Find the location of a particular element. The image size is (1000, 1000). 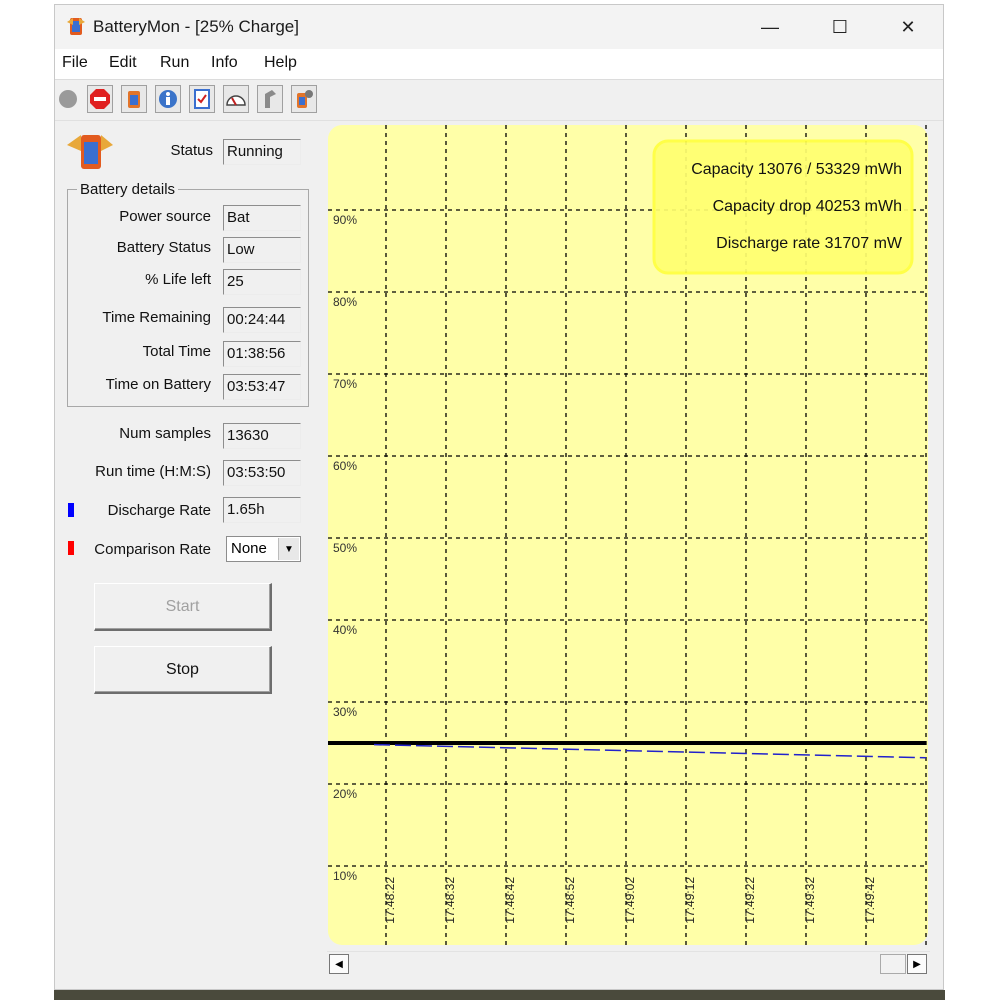

desktop-background-bottom is located at coordinates (499, 995).